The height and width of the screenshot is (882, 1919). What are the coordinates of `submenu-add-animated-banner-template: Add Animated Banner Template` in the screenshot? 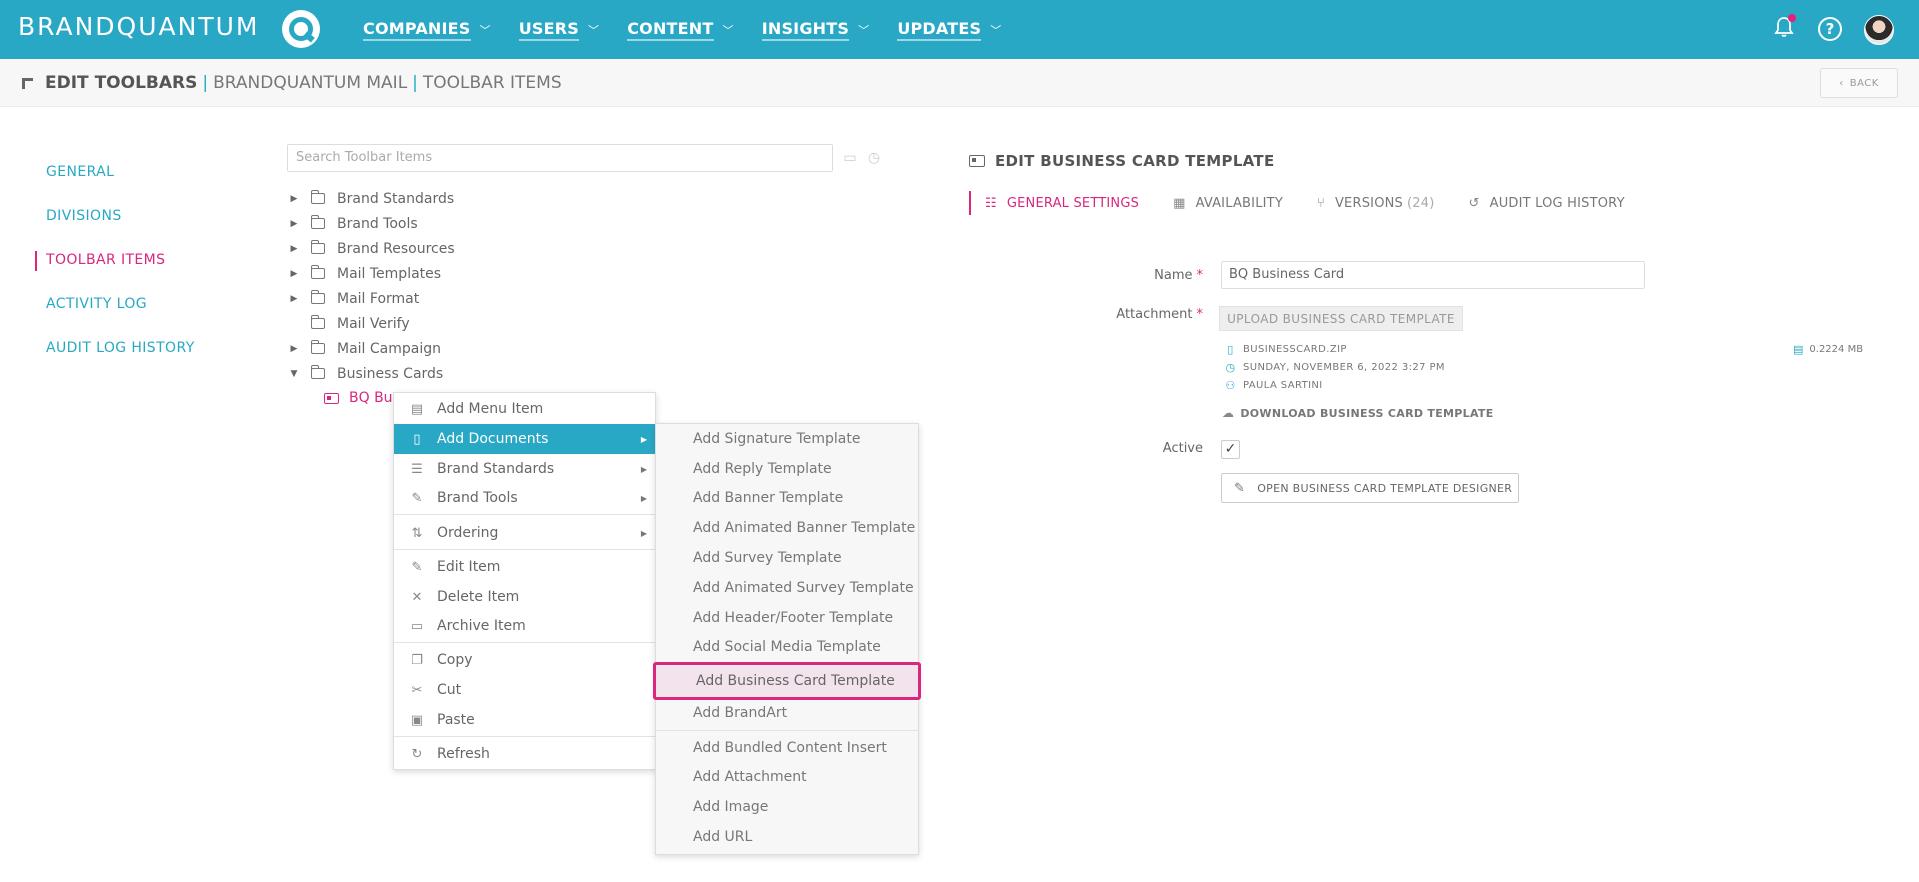 It's located at (787, 528).